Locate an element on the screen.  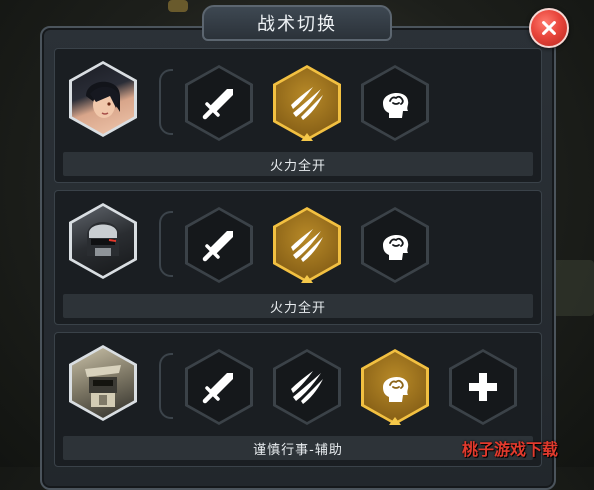
skill-slot-plus is located at coordinates (483, 387).